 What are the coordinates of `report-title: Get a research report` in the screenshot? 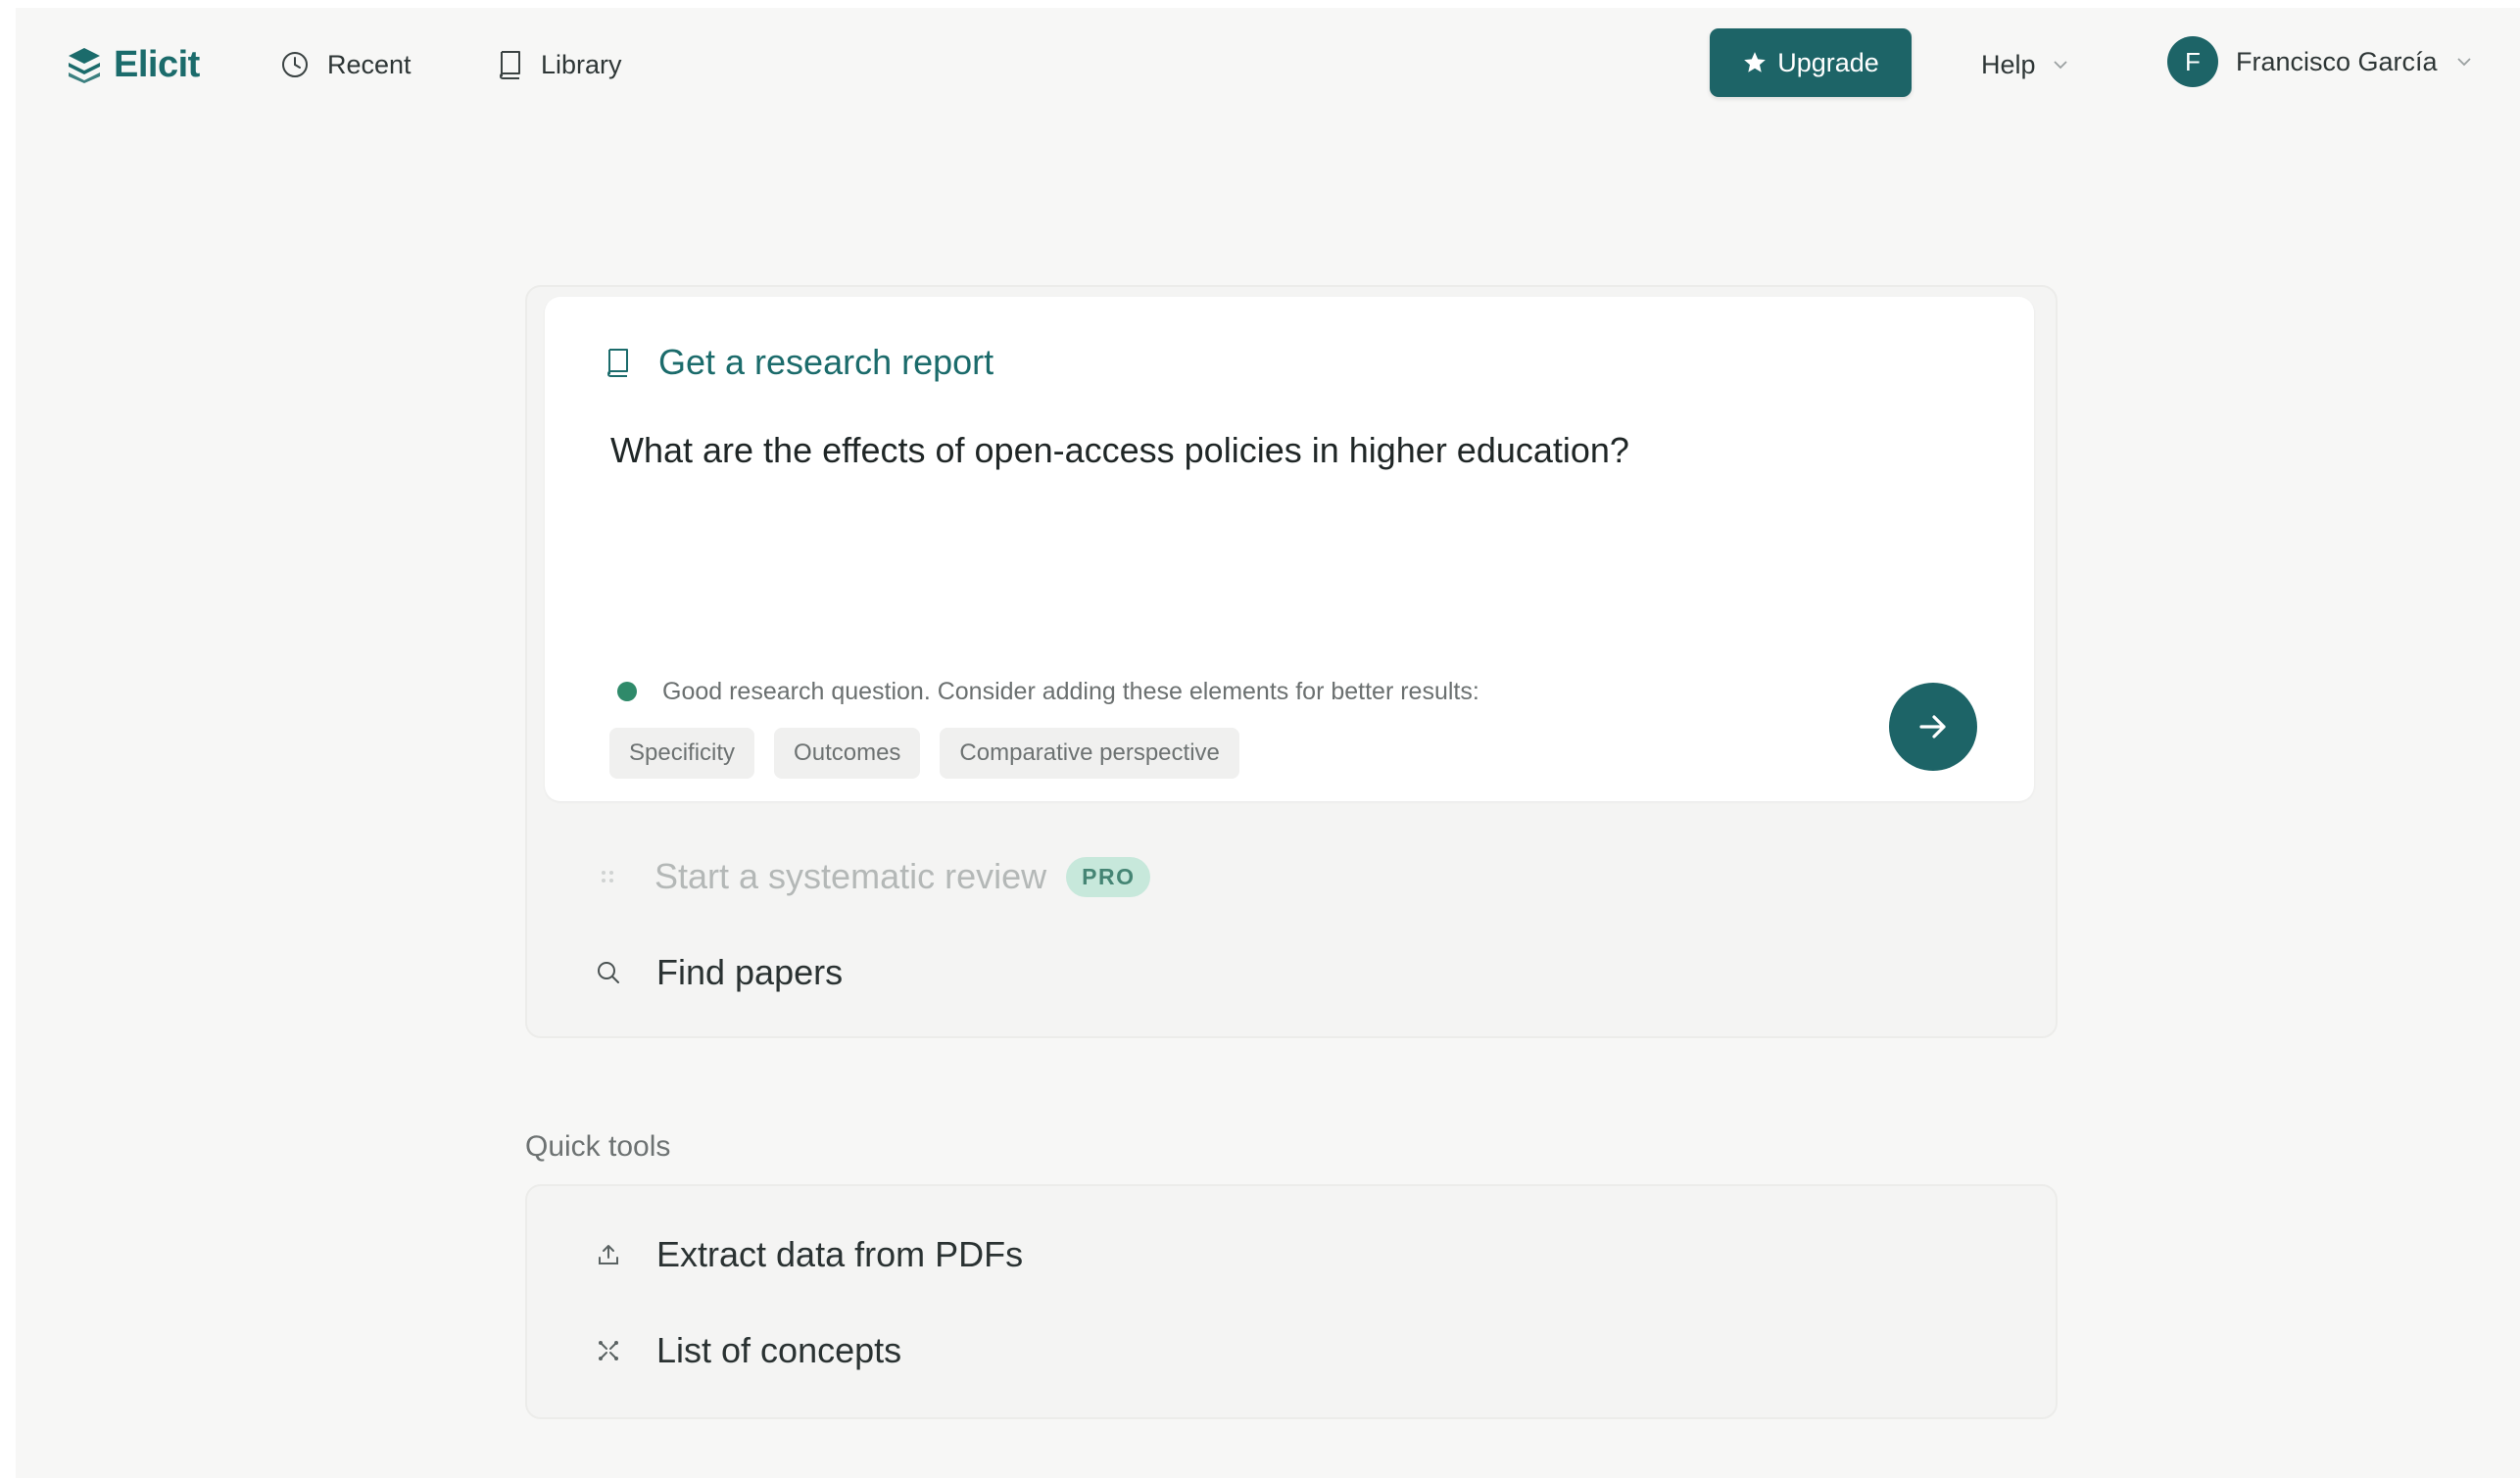 It's located at (826, 362).